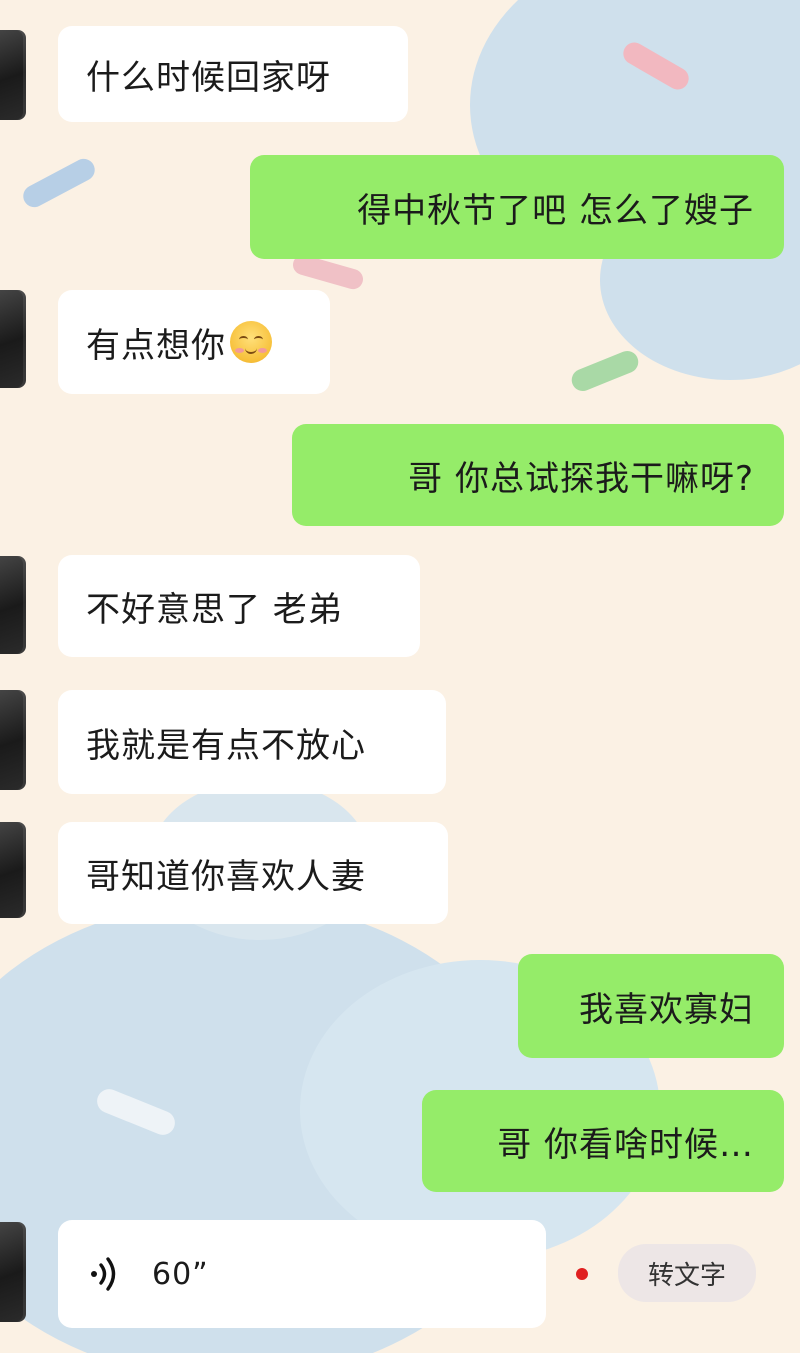  I want to click on message-text: 得中秋节了吧 怎么了嫂子, so click(555, 210).